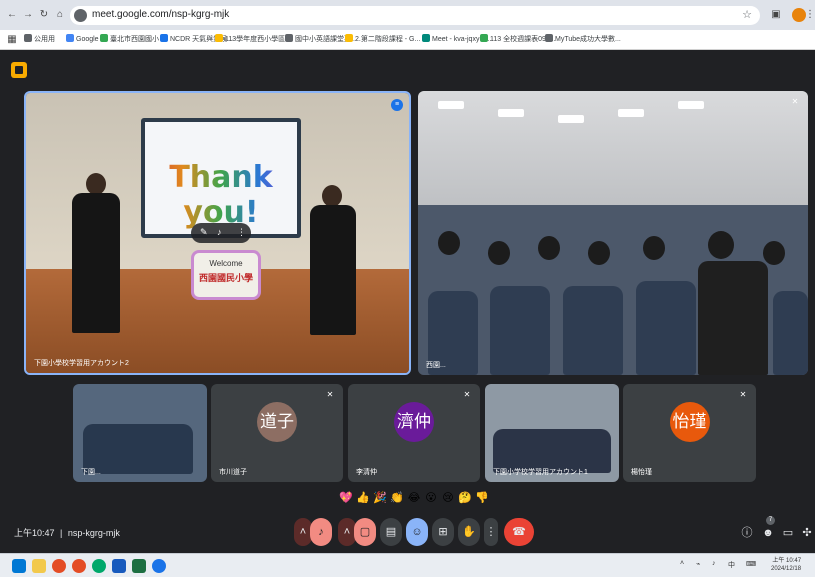 The height and width of the screenshot is (577, 815). What do you see at coordinates (698, 564) in the screenshot?
I see `network-icon: ⌁` at bounding box center [698, 564].